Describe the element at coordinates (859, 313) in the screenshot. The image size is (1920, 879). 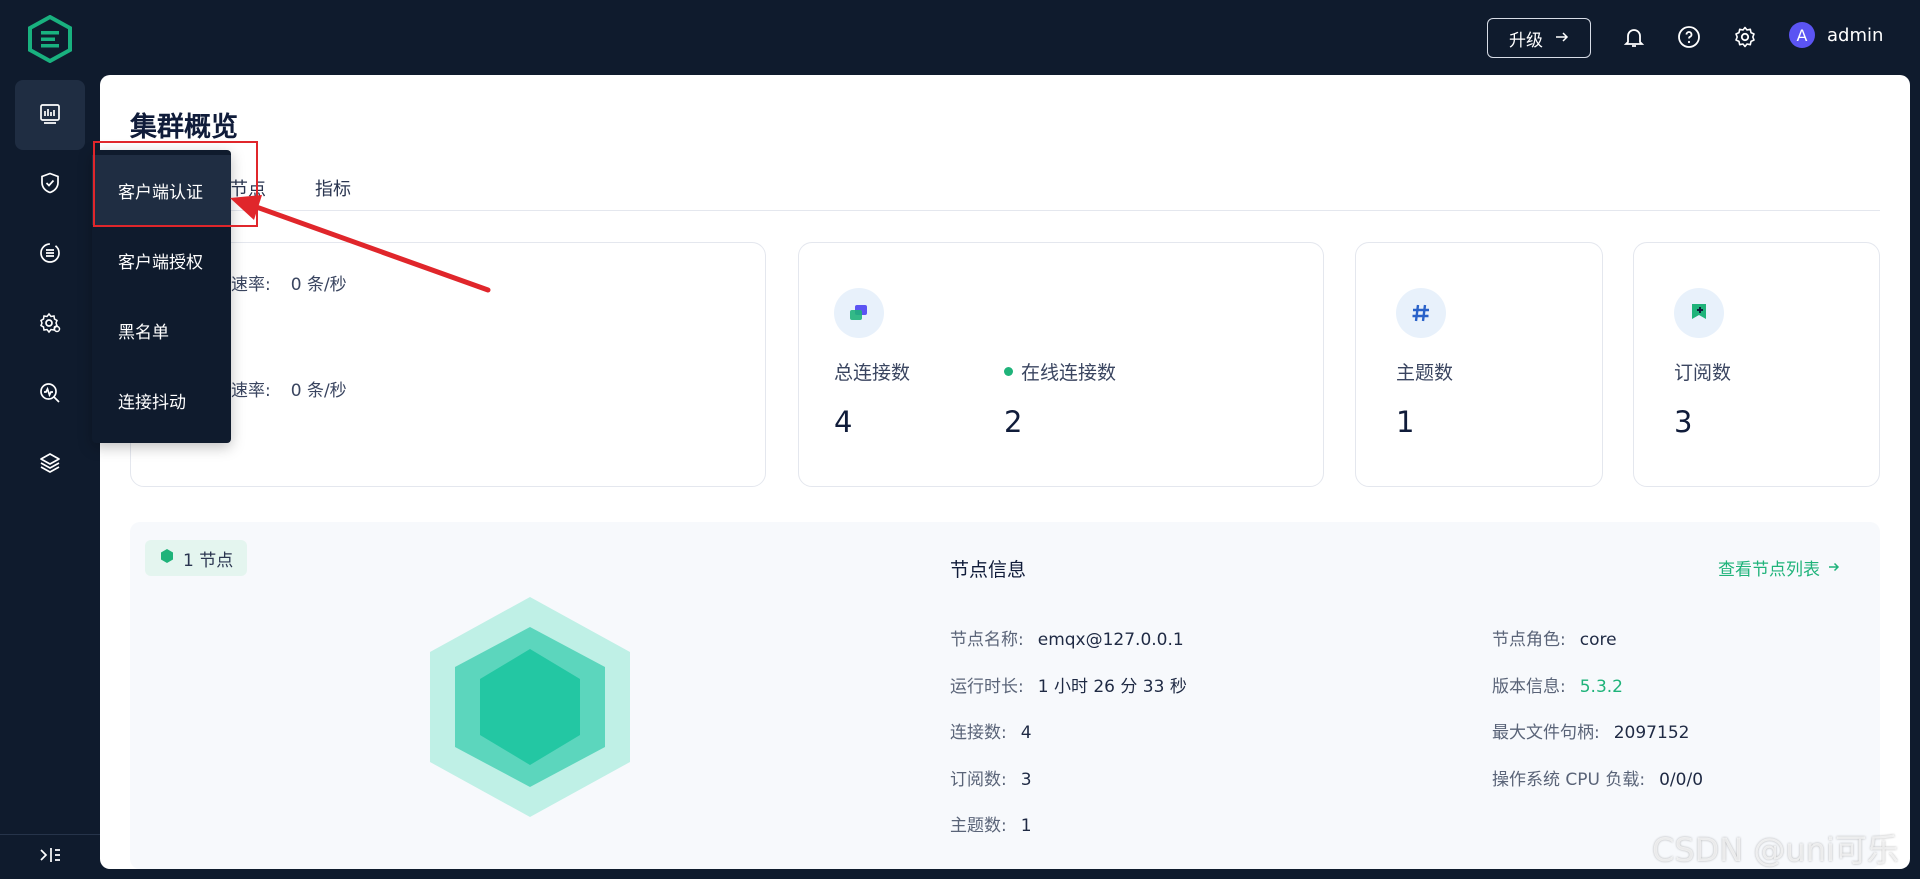
I see `connections-icon` at that location.